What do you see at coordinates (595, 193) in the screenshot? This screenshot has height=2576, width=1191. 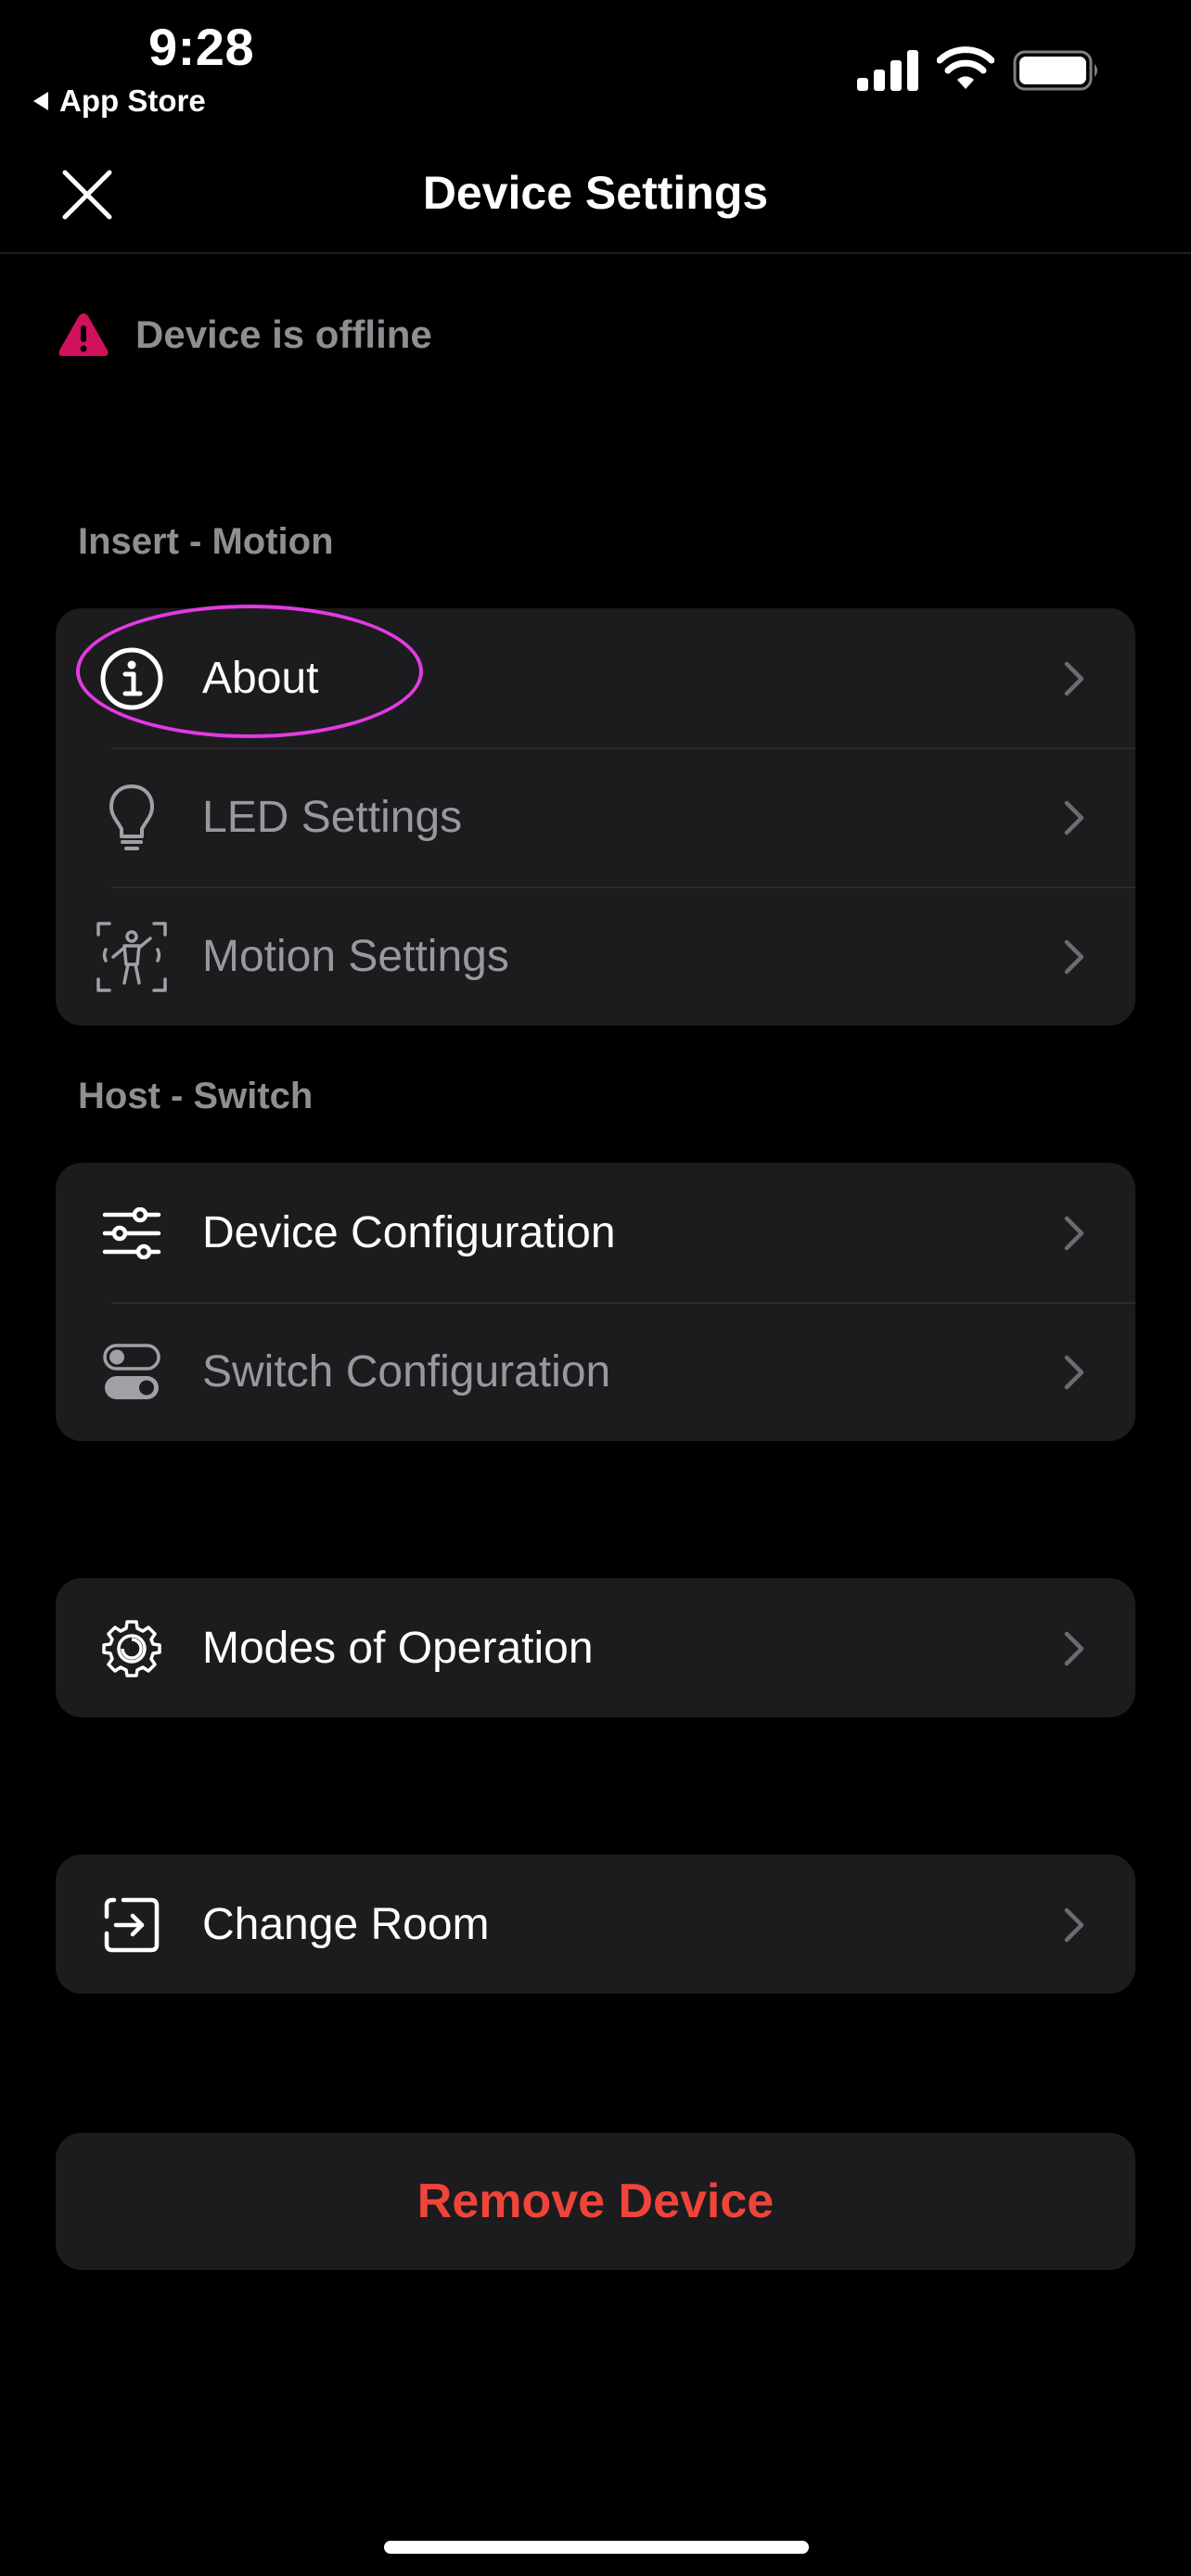 I see `page-title: Device Settings` at bounding box center [595, 193].